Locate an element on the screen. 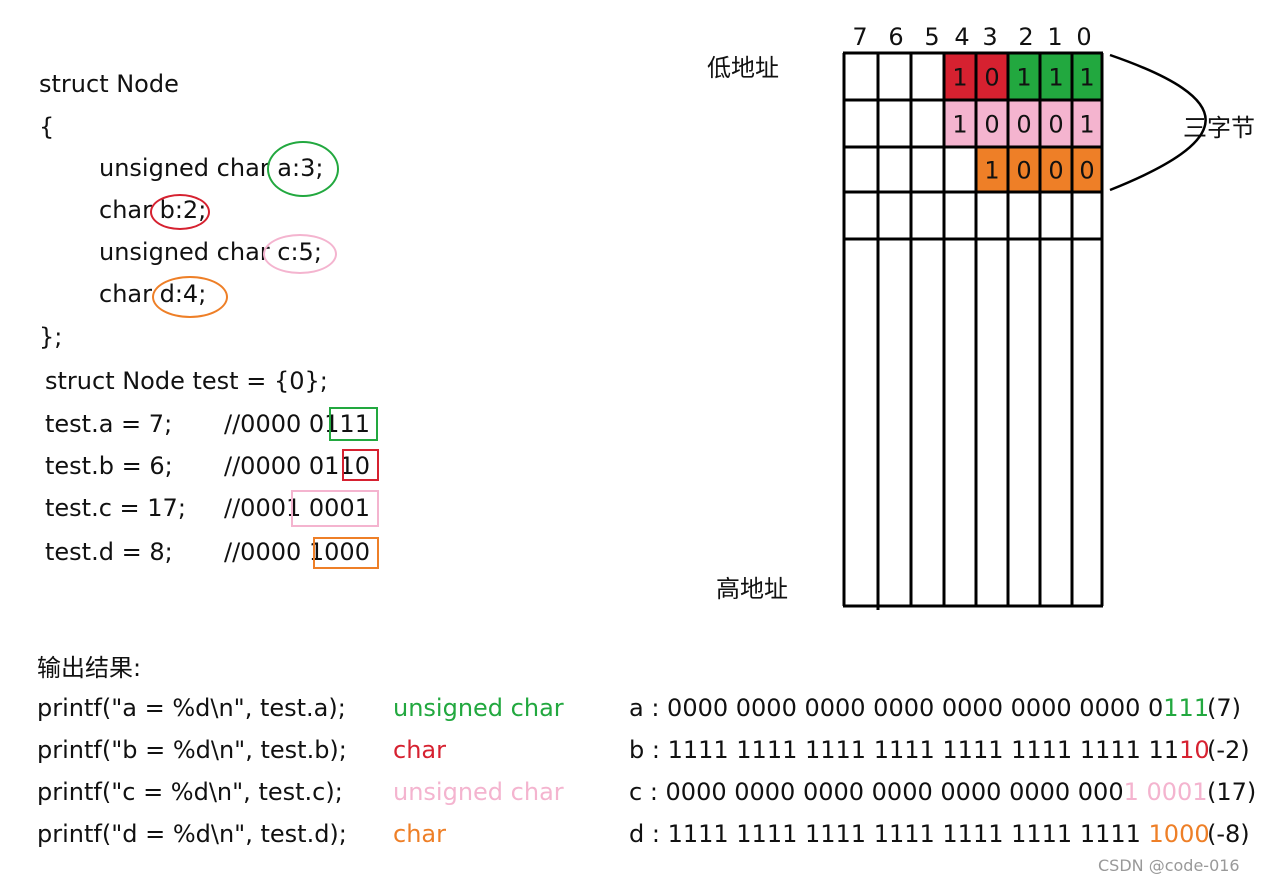 The image size is (1271, 883). bit-header-0: 0 is located at coordinates (1083, 37).